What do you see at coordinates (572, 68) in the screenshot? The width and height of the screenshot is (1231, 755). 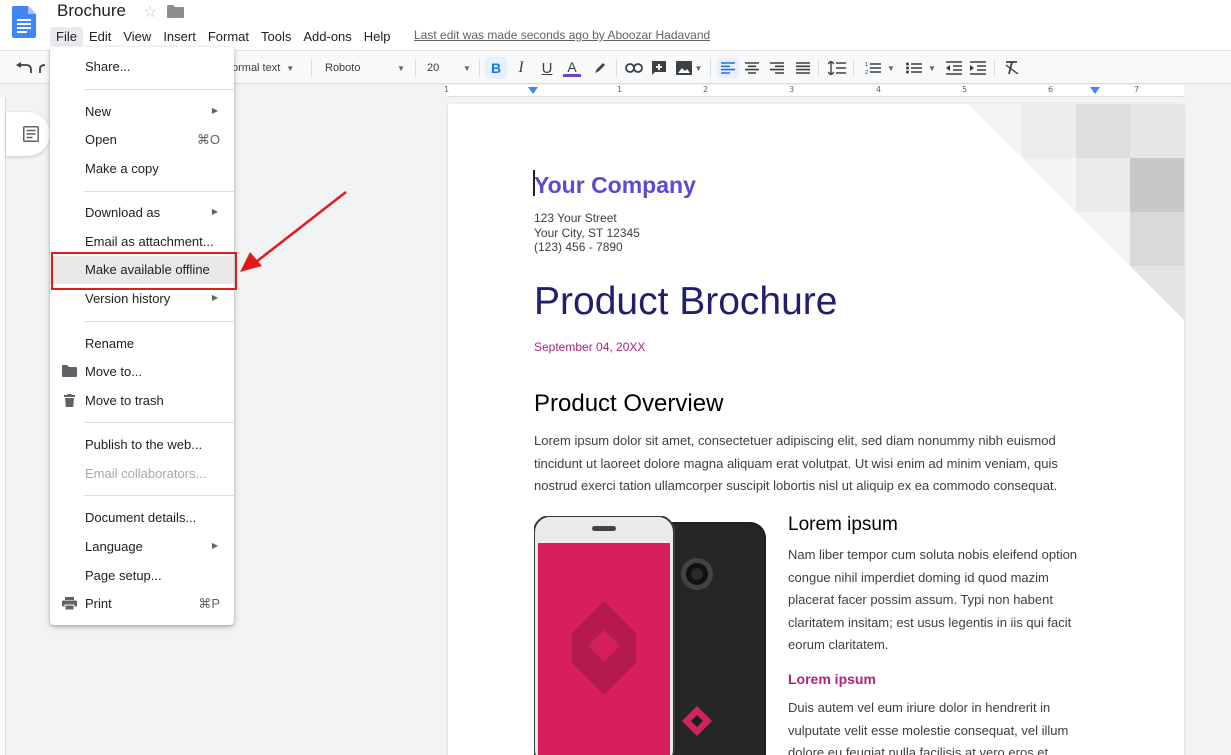 I see `text-color-button: A` at bounding box center [572, 68].